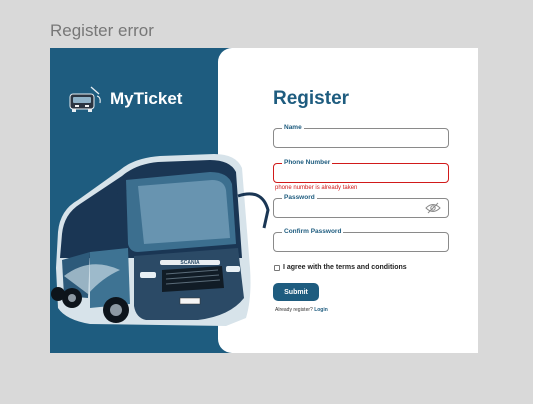  I want to click on password-input, so click(361, 208).